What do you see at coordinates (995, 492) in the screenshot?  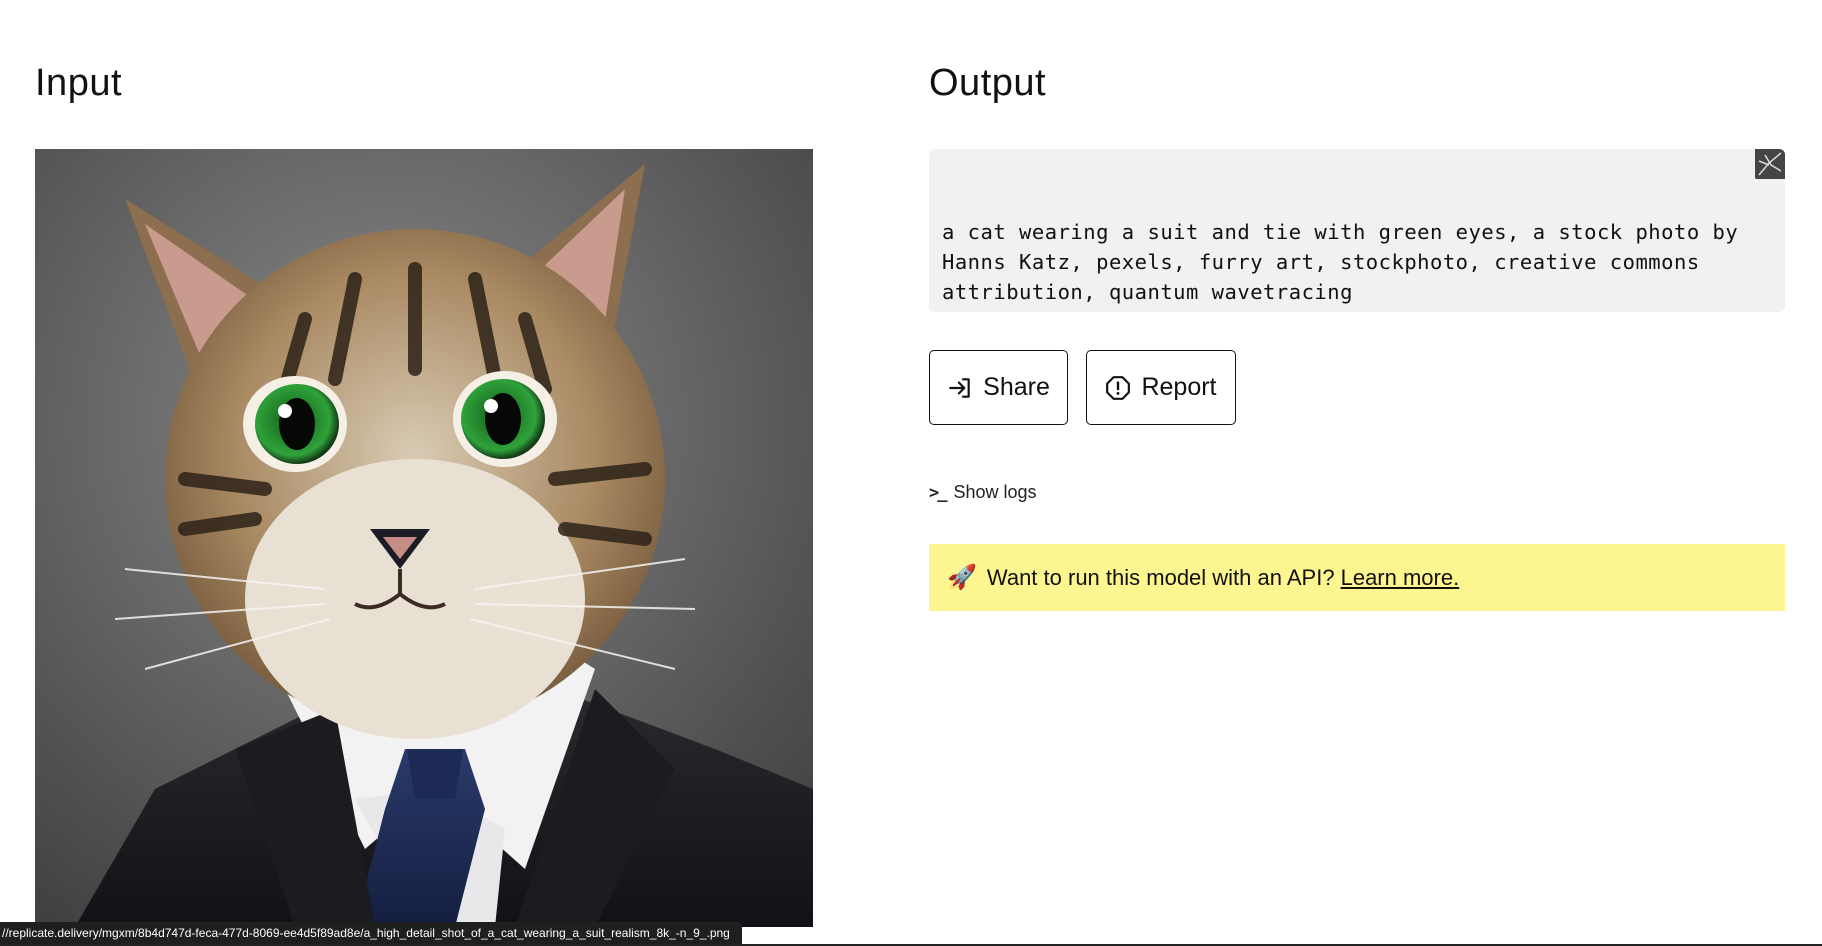 I see `show-logs-label: Show logs` at bounding box center [995, 492].